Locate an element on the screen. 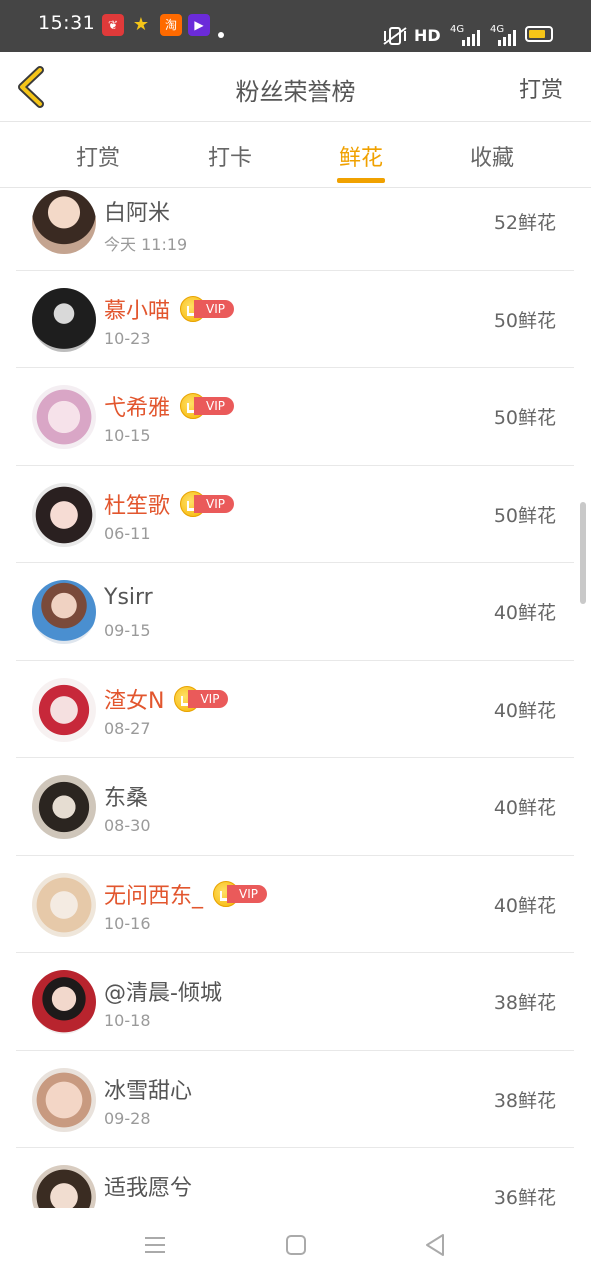 The height and width of the screenshot is (1280, 591). list-item: 东桑 08-30 40鲜花 is located at coordinates (295, 807).